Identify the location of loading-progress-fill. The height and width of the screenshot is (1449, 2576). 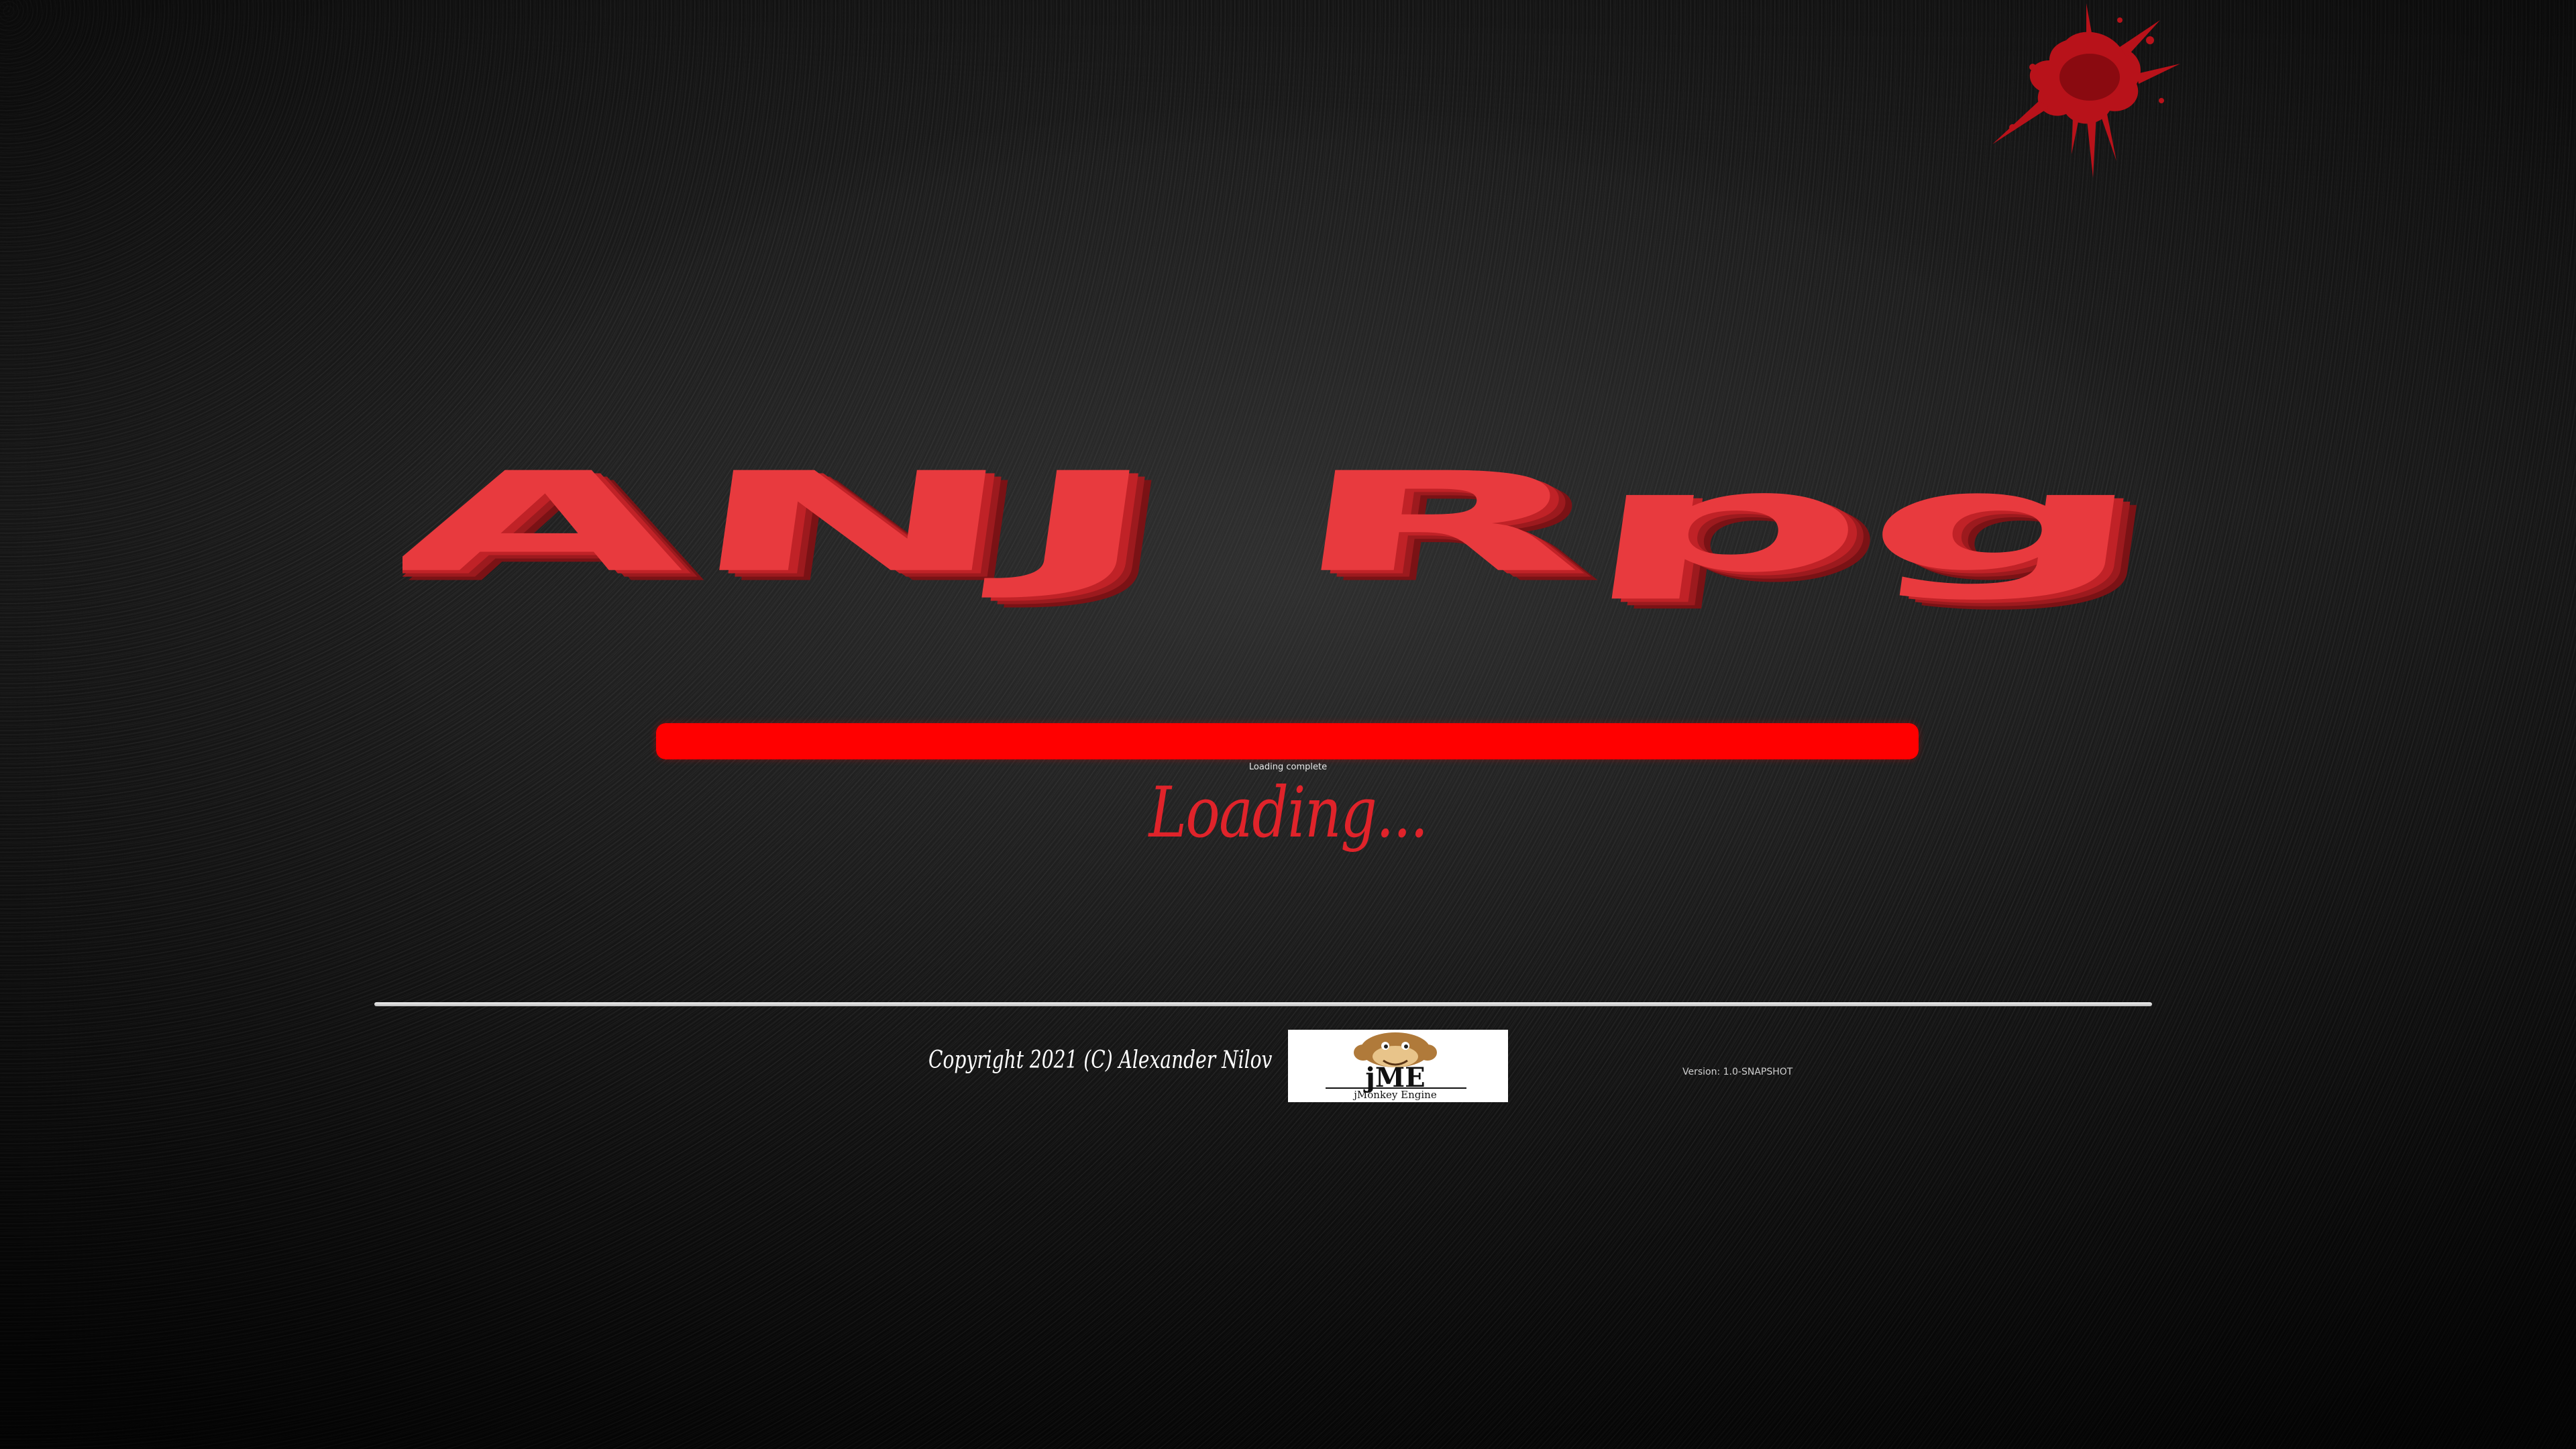
(1287, 741).